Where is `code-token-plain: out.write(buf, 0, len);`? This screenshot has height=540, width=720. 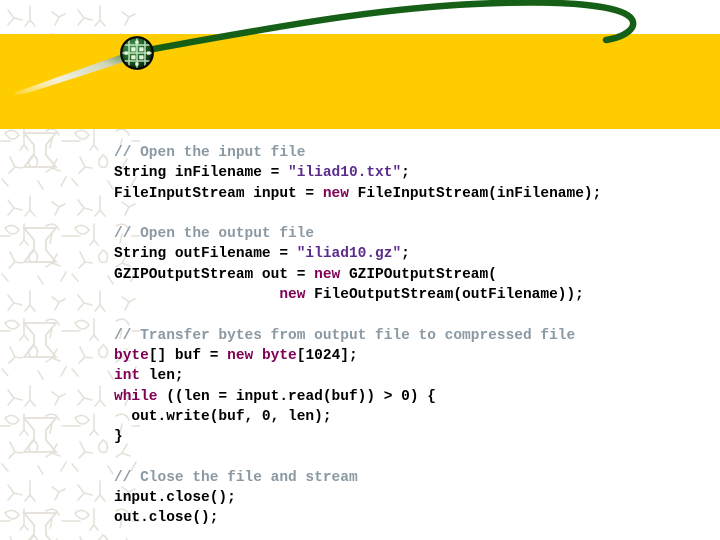
code-token-plain: out.write(buf, 0, len); is located at coordinates (231, 416).